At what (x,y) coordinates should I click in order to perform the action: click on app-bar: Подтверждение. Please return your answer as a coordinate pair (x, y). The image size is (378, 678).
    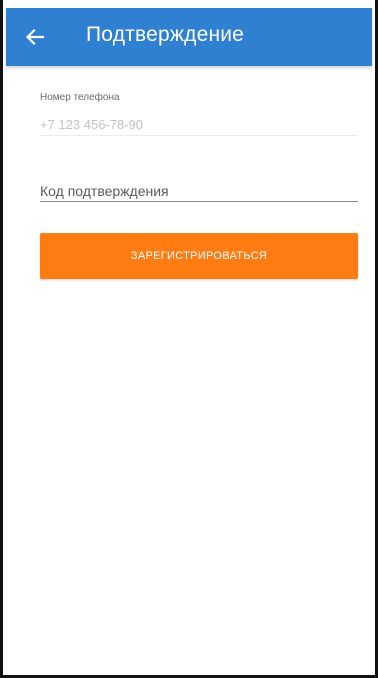
    Looking at the image, I should click on (189, 37).